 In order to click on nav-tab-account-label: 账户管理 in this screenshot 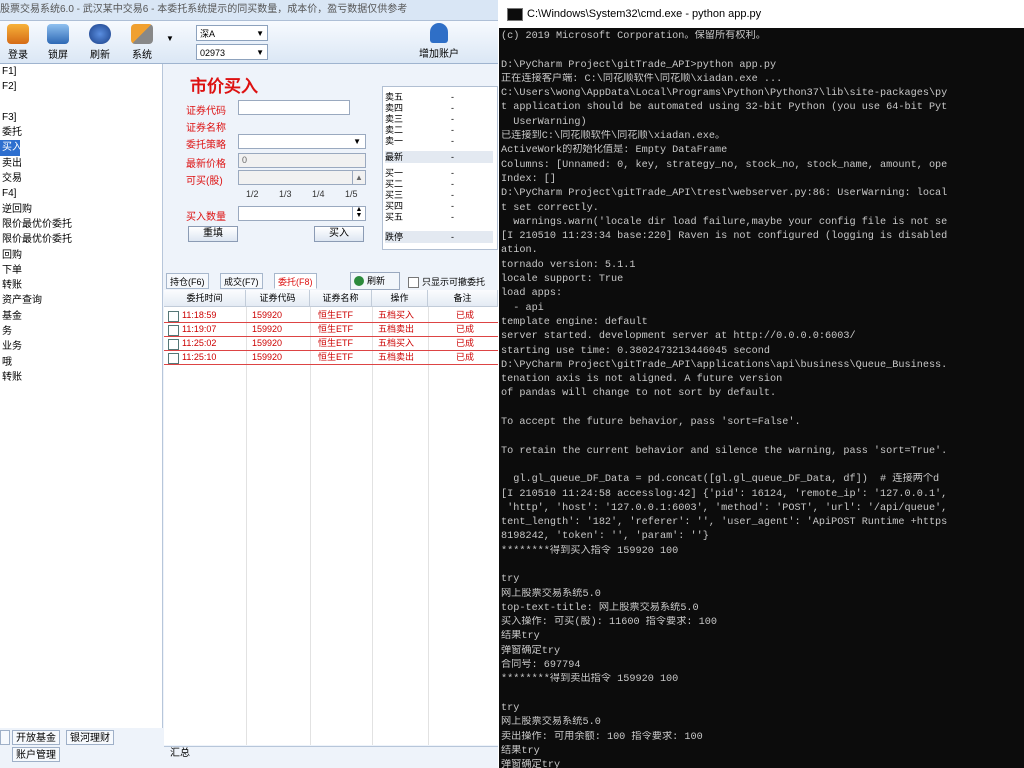, I will do `click(36, 755)`.